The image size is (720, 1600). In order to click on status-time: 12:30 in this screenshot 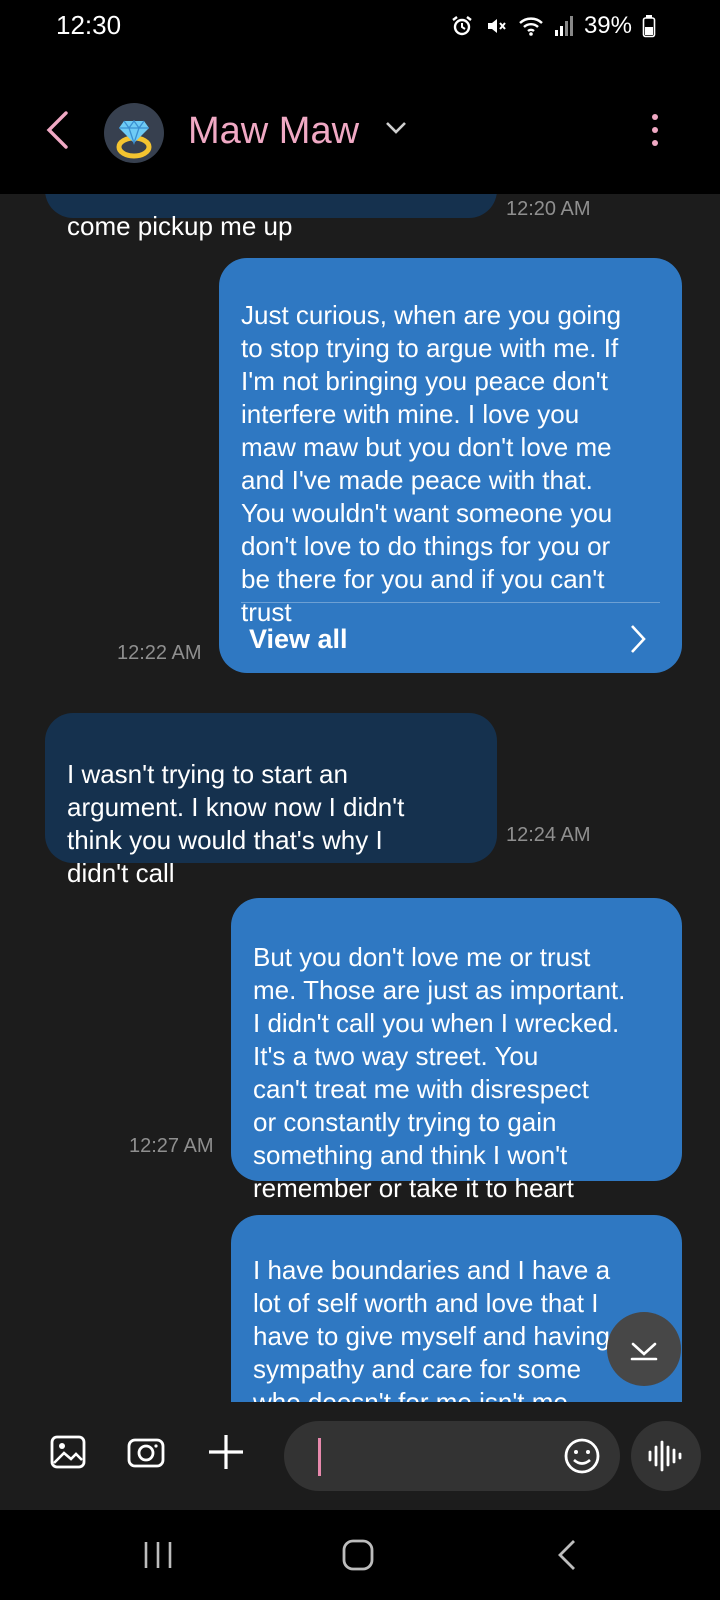, I will do `click(89, 25)`.